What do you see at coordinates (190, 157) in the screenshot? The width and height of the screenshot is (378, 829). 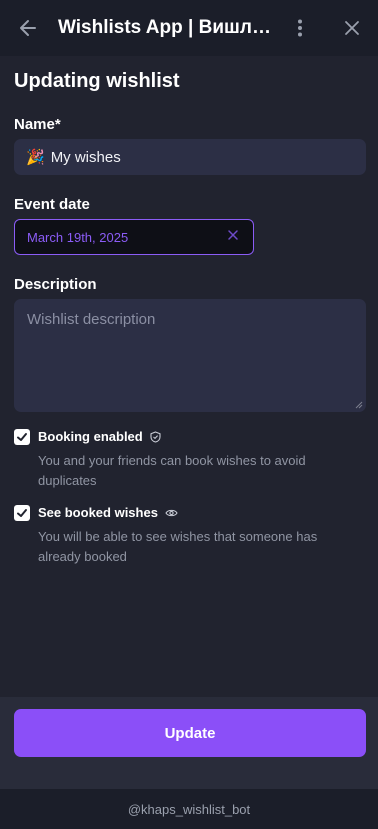 I see `name-input: 🎉 My wishes` at bounding box center [190, 157].